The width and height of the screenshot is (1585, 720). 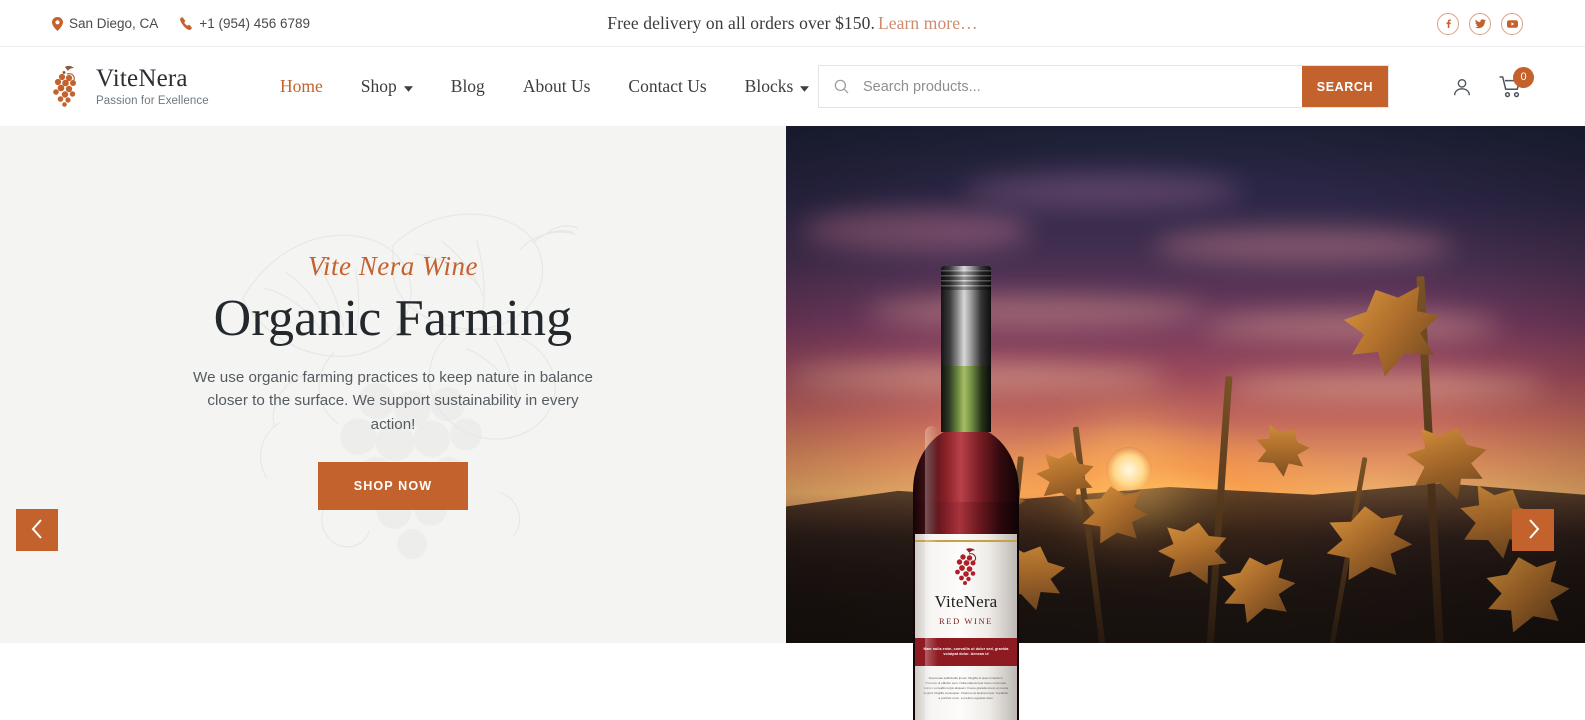 What do you see at coordinates (378, 85) in the screenshot?
I see `nav-label: Shop` at bounding box center [378, 85].